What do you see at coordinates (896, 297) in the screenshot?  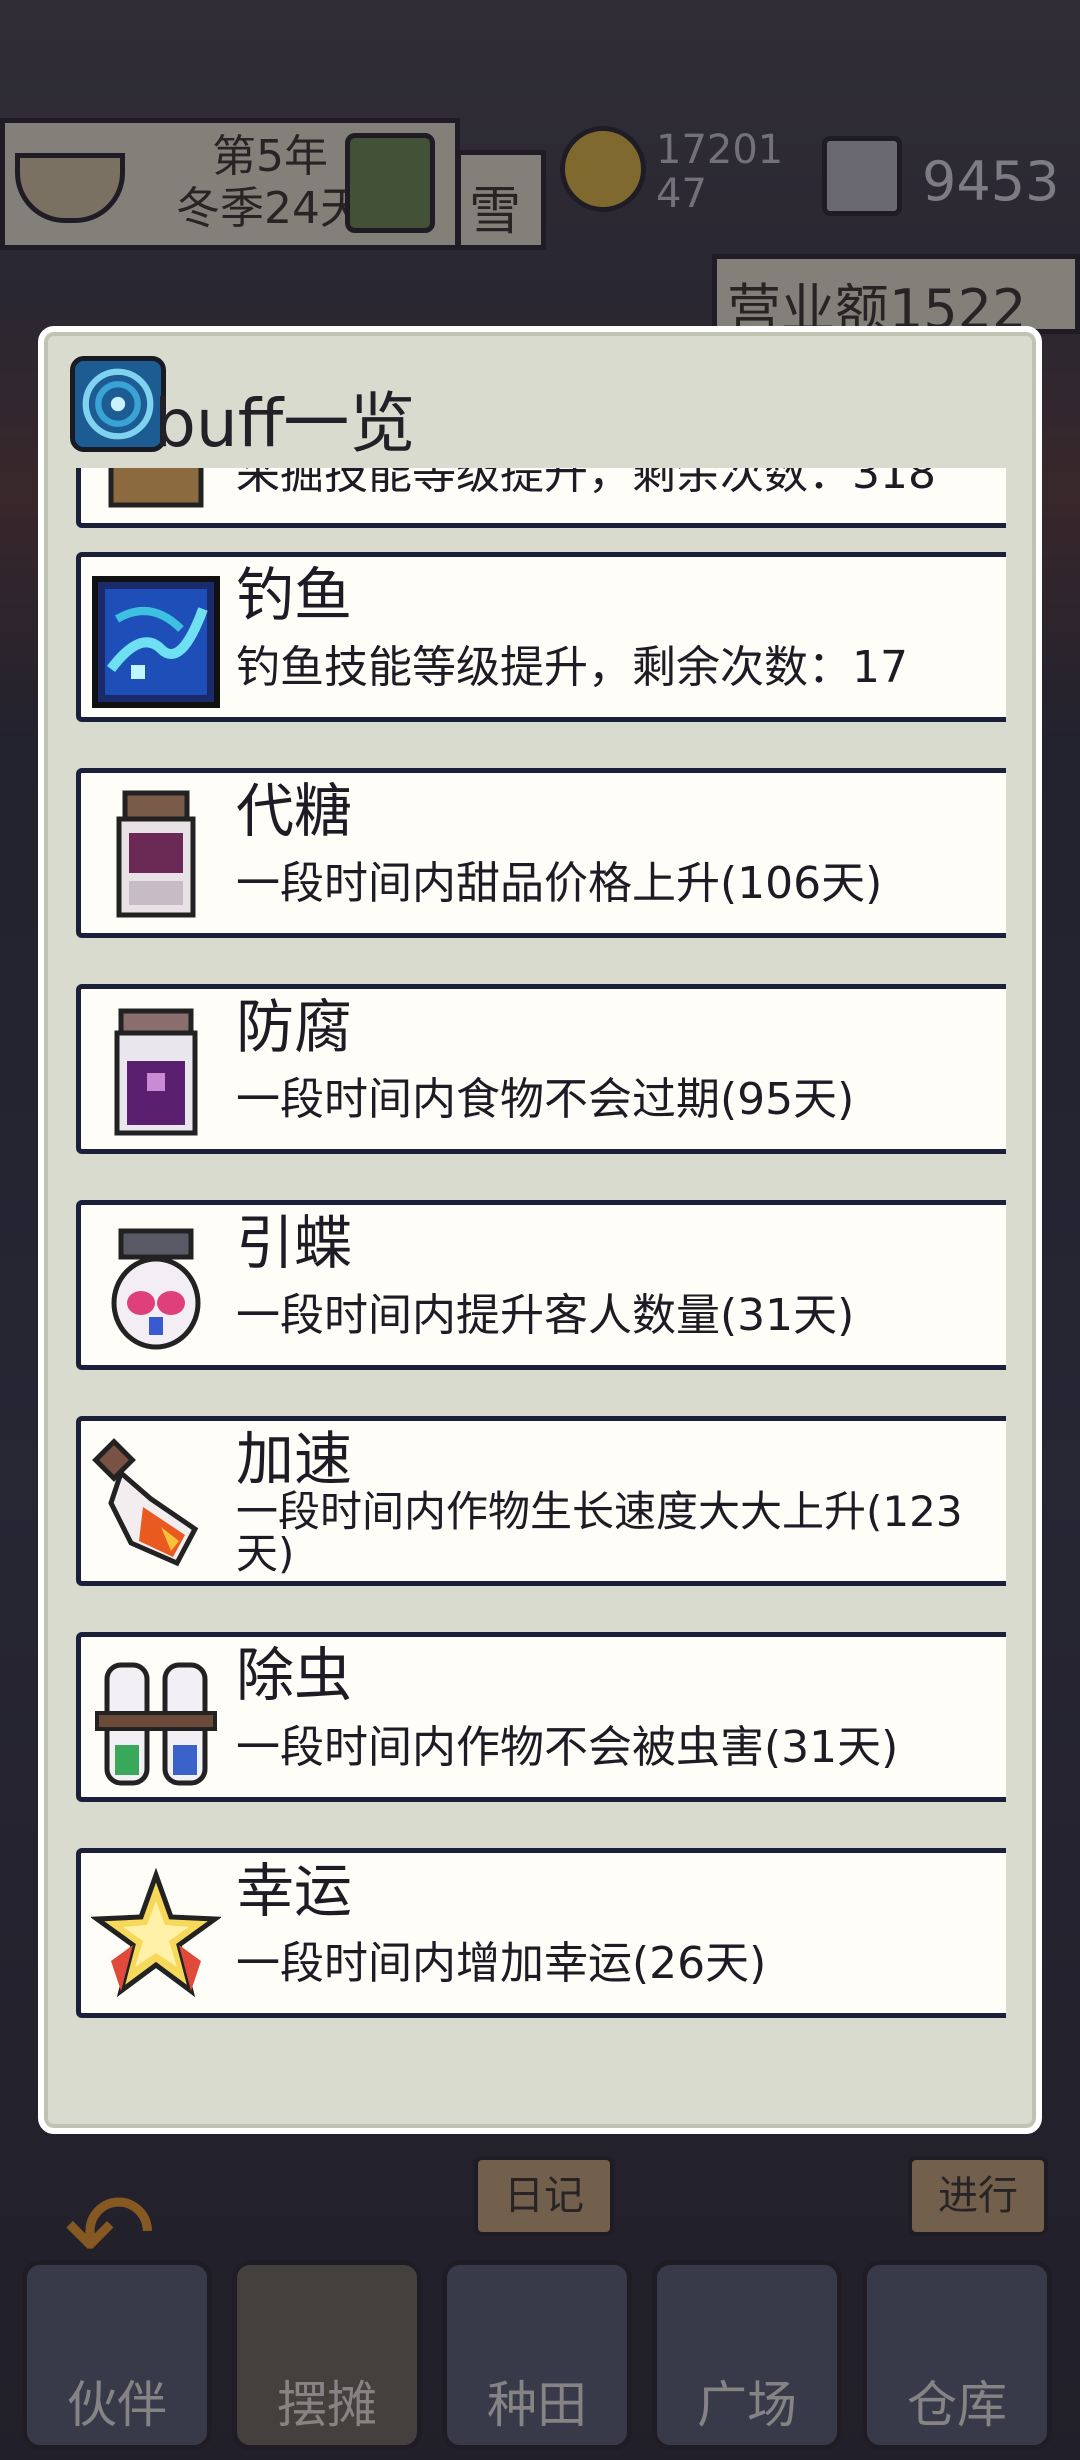 I see `revenue-panel: 营业额1522` at bounding box center [896, 297].